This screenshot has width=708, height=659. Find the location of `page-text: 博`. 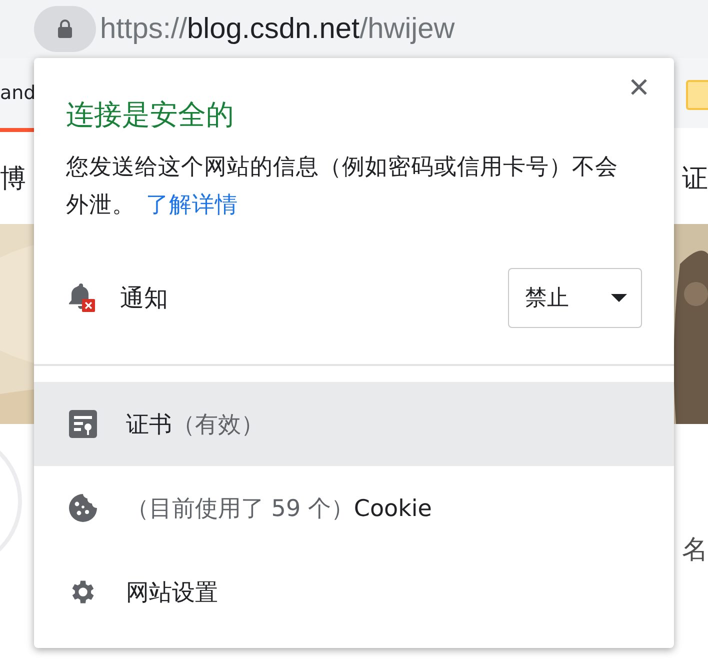

page-text: 博 is located at coordinates (13, 179).